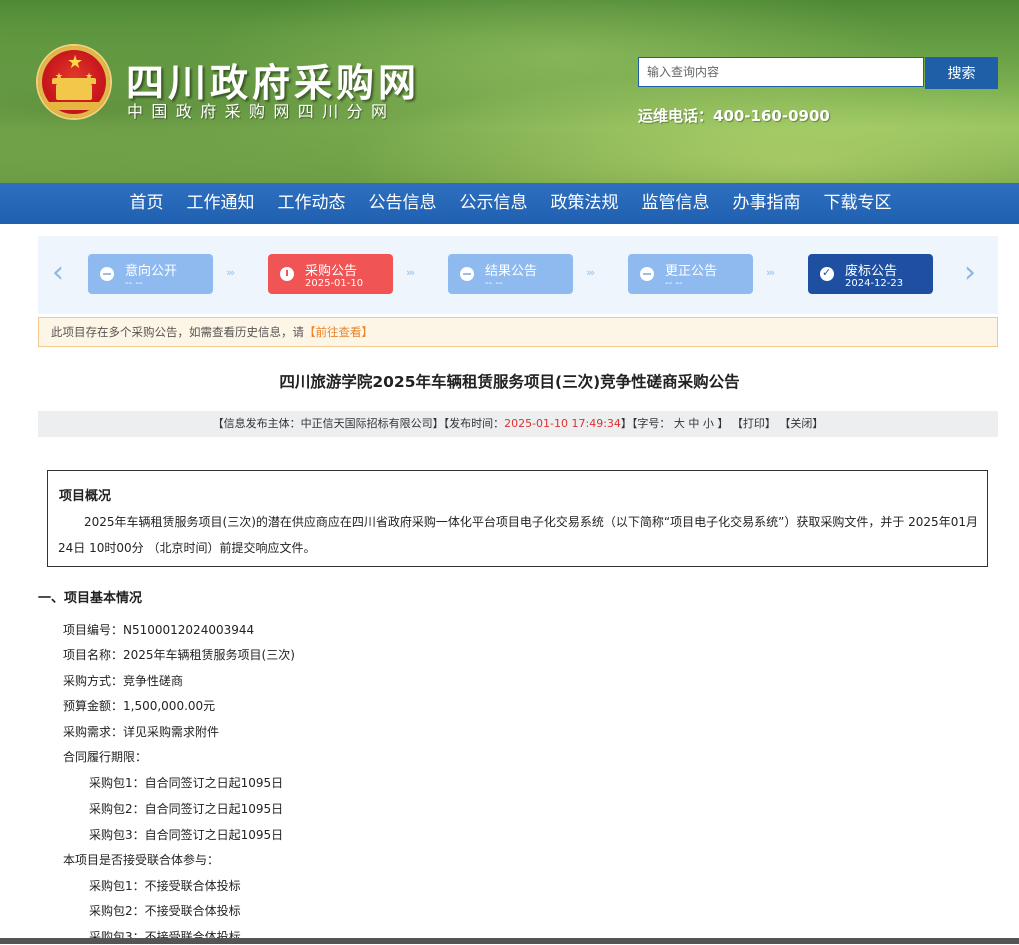  Describe the element at coordinates (177, 332) in the screenshot. I see `notice-text: 此项目存在多个采购公告，如需查看历史信息，请` at that location.